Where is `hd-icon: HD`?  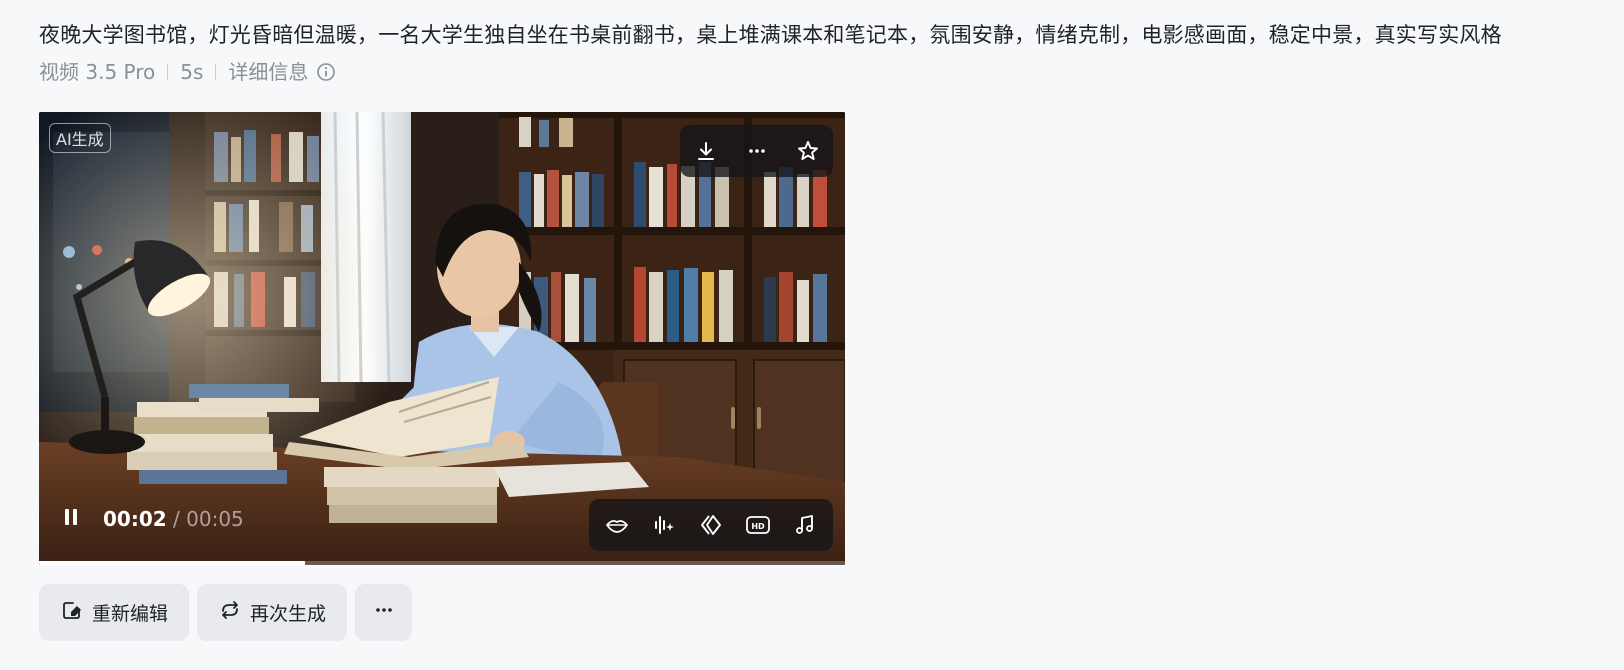 hd-icon: HD is located at coordinates (758, 525).